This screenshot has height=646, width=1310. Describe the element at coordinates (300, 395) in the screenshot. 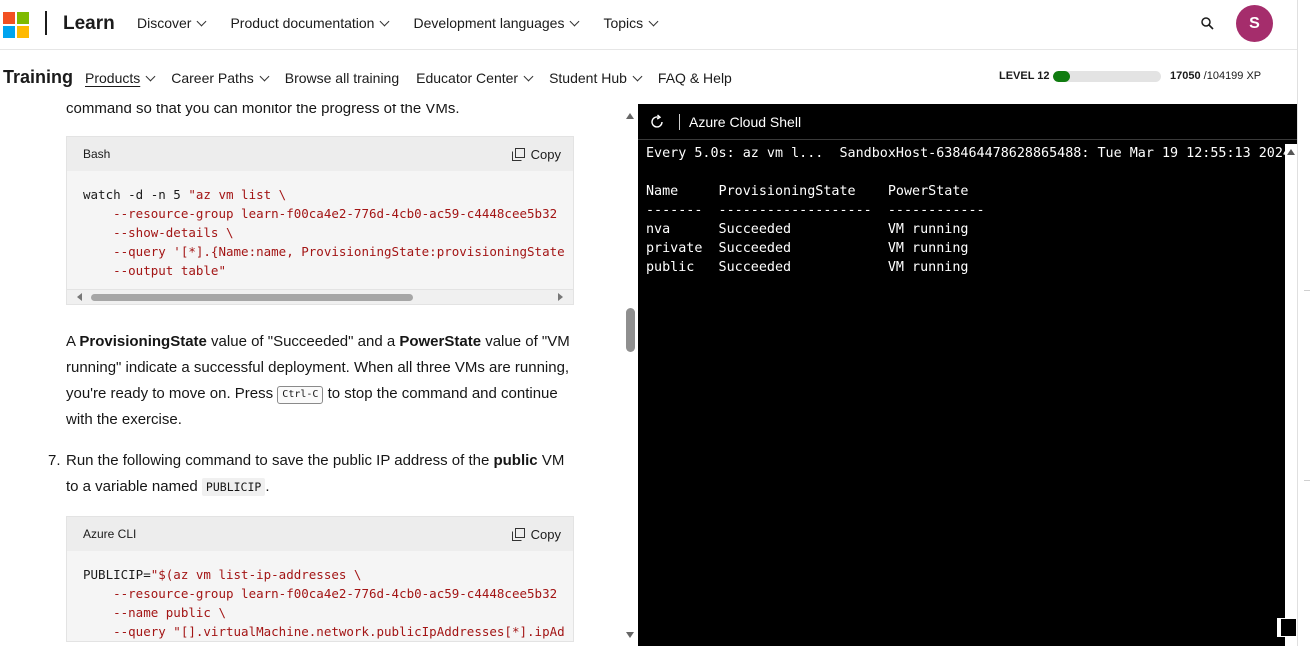

I see `keyboard-shortcut: Ctrl-C` at that location.